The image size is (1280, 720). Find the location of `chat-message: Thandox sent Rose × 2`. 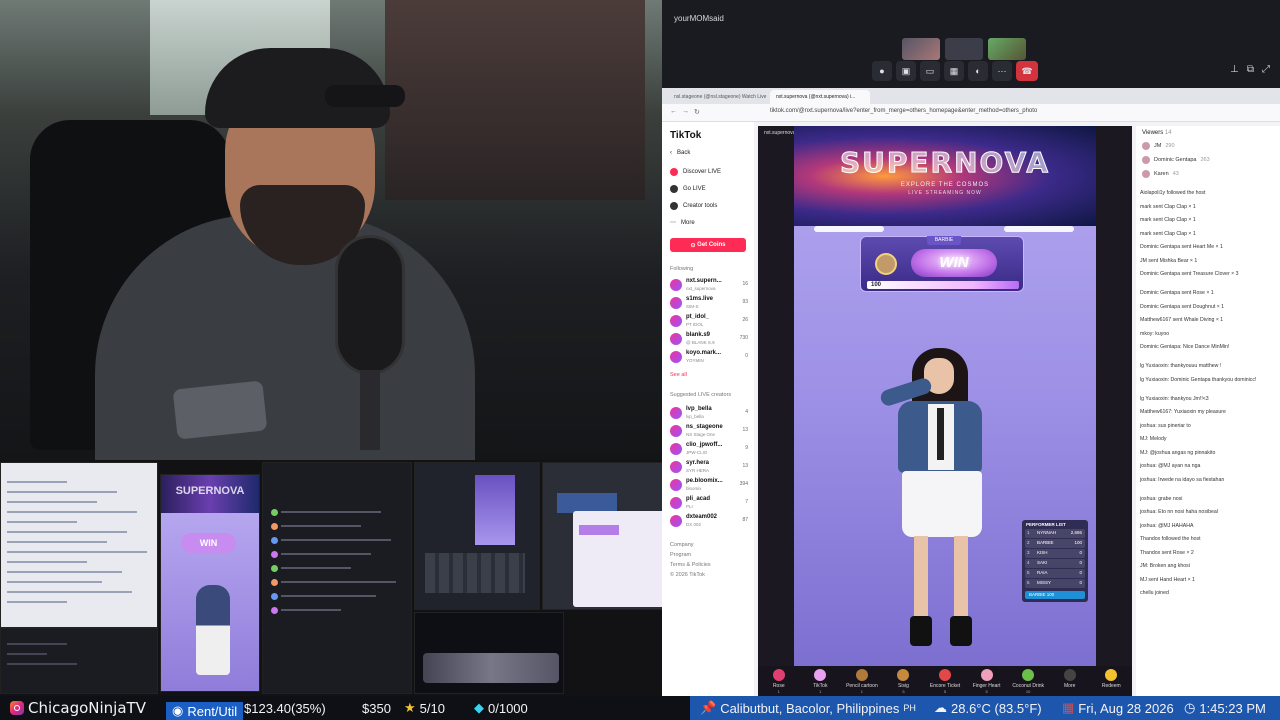

chat-message: Thandox sent Rose × 2 is located at coordinates (1167, 552).